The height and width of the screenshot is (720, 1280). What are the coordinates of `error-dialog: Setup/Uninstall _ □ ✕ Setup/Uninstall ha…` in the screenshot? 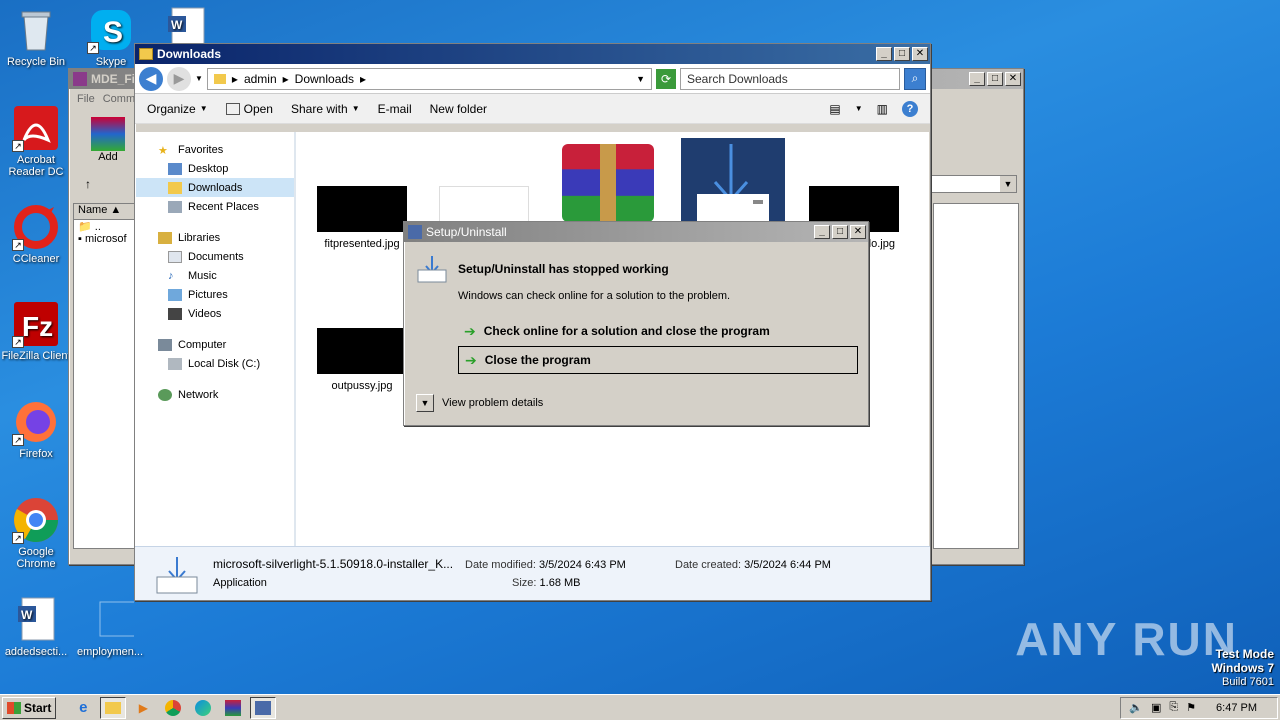 It's located at (636, 323).